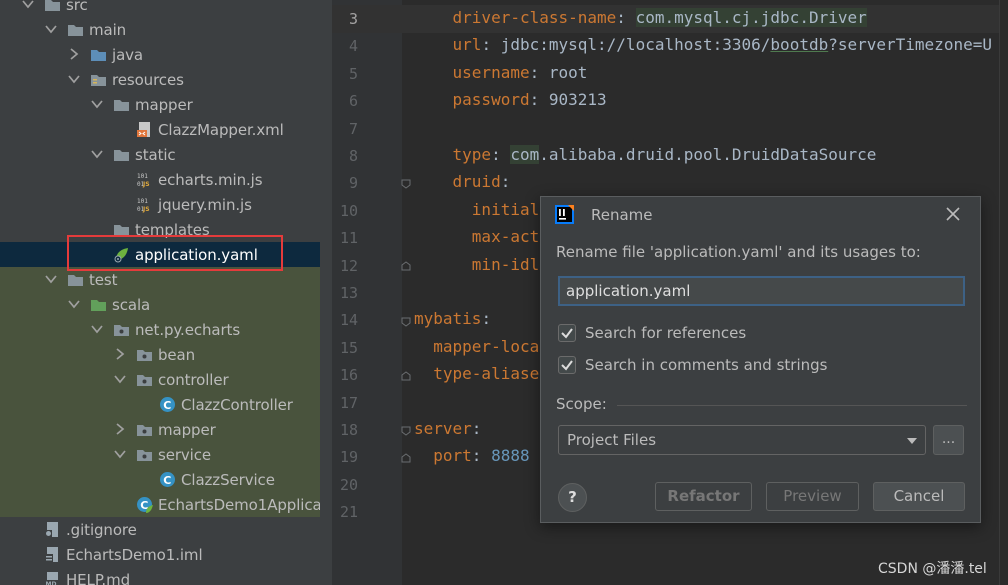 The width and height of the screenshot is (1008, 585). I want to click on folder-icon, so click(121, 105).